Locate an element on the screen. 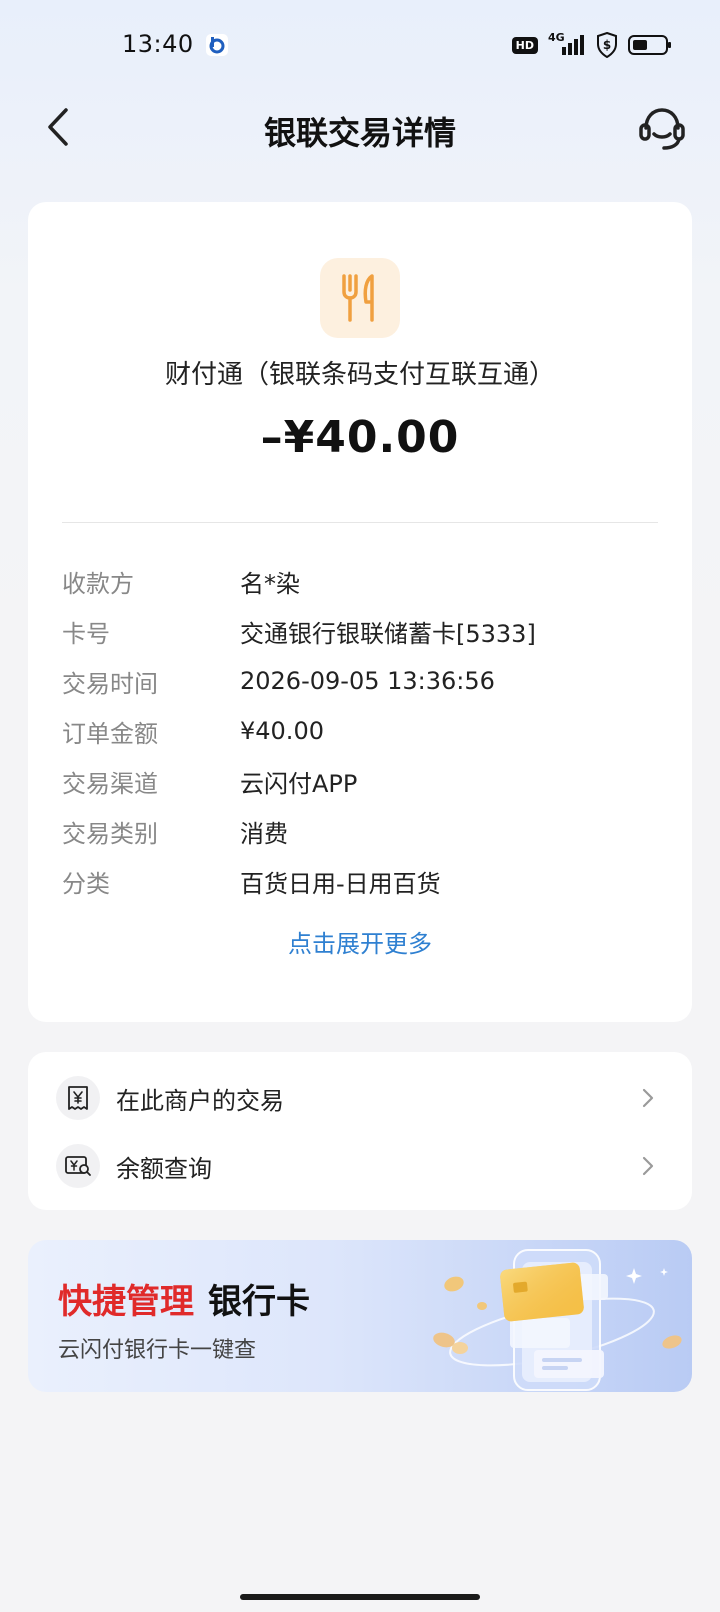  bank-card-promo-banner: 快捷管理 银行卡 云闪付银行卡一键查 is located at coordinates (360, 1316).